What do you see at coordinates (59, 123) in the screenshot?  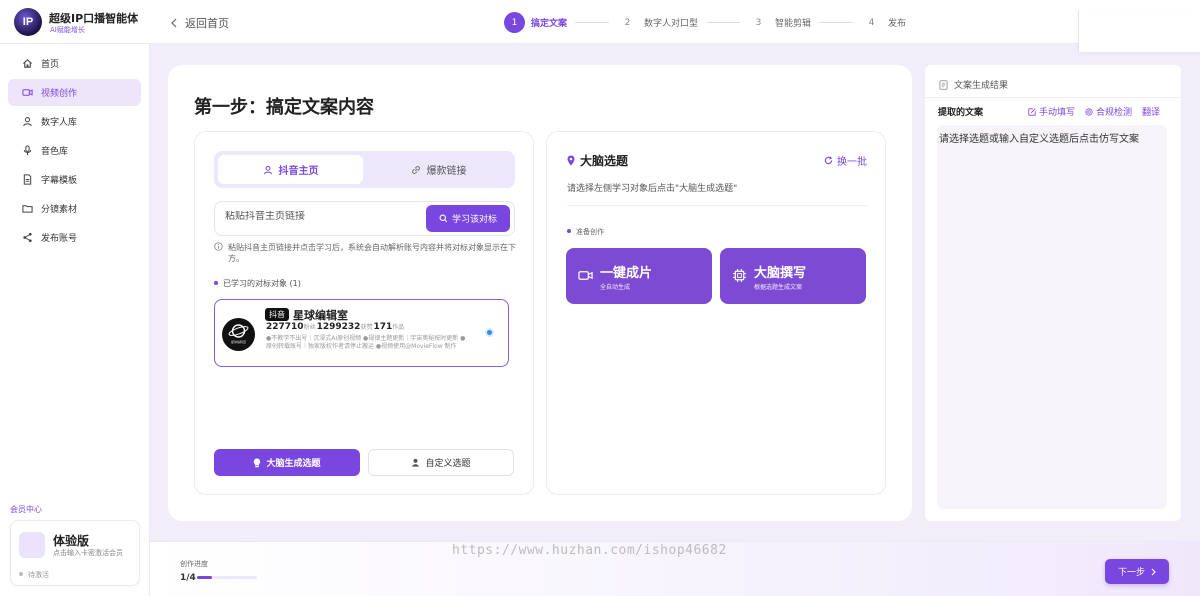 I see `sidebar-item-label: 数字人库` at bounding box center [59, 123].